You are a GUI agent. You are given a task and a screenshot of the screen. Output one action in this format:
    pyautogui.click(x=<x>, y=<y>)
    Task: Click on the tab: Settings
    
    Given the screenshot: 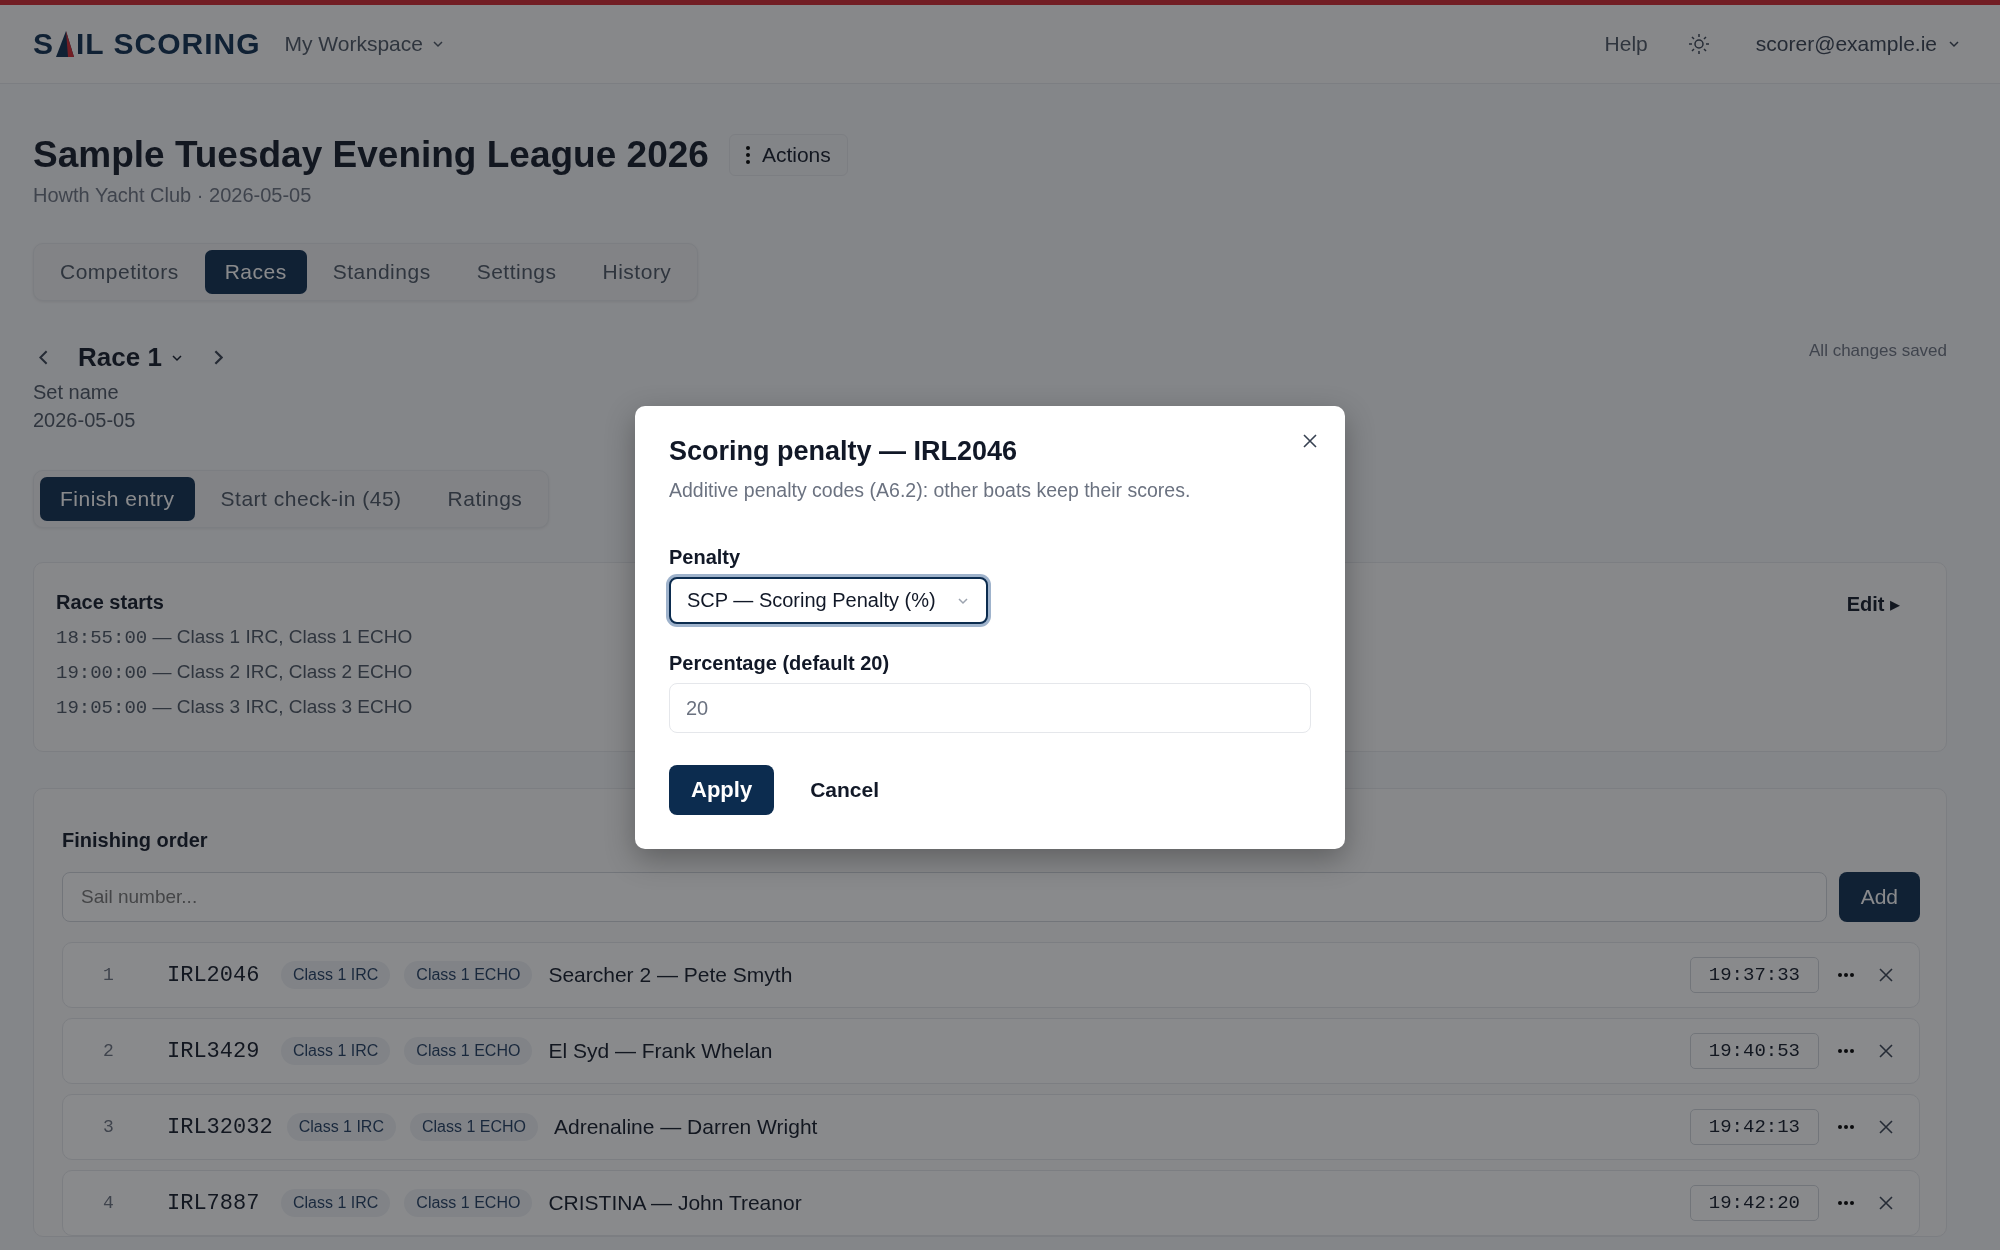 What is the action you would take?
    pyautogui.click(x=516, y=272)
    